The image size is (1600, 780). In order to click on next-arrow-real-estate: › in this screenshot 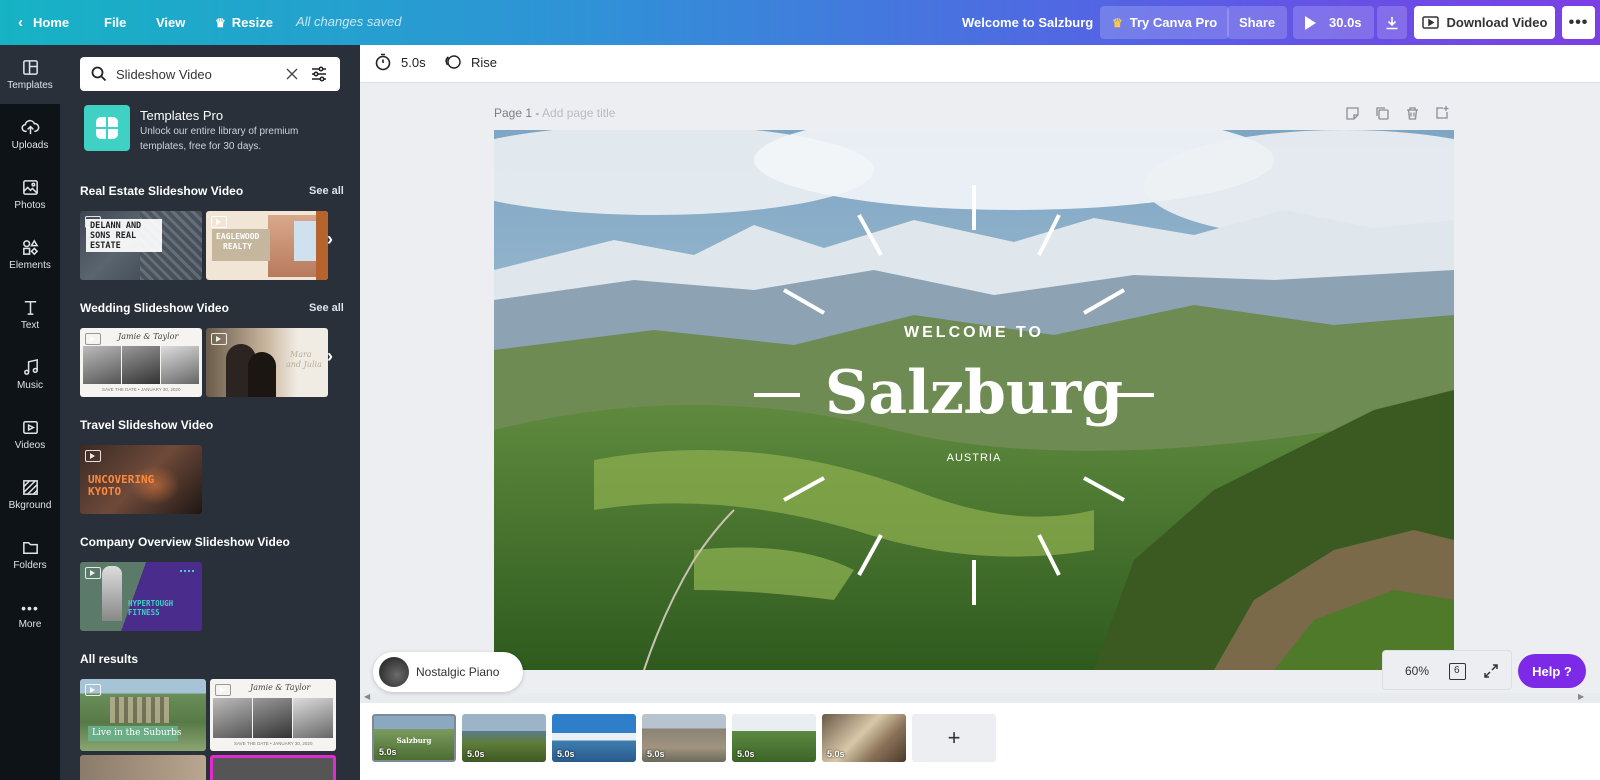, I will do `click(330, 239)`.